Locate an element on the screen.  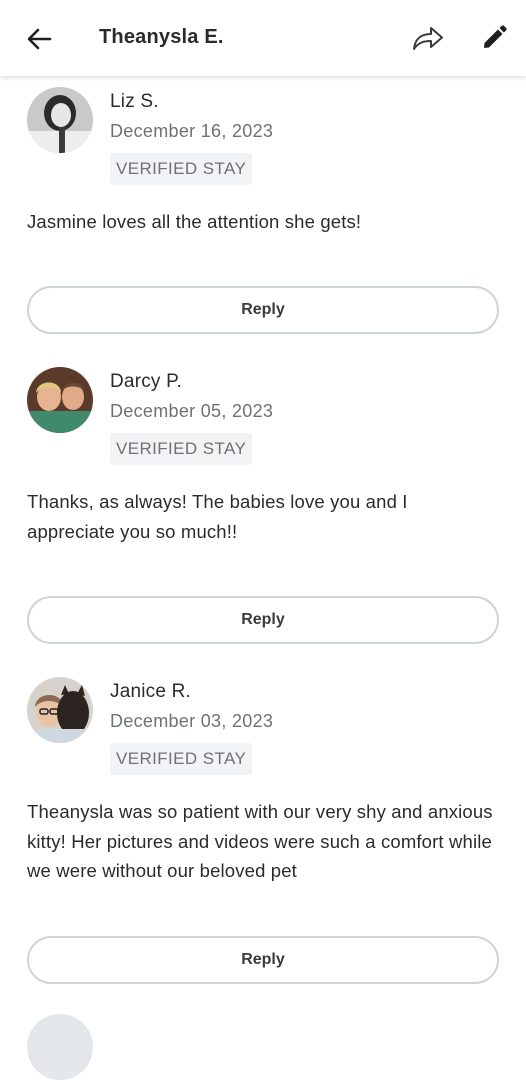
arrow-left-icon is located at coordinates (39, 39).